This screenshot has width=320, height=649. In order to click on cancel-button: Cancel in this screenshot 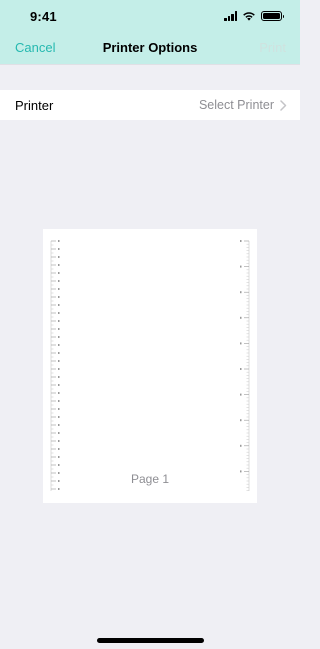, I will do `click(35, 47)`.